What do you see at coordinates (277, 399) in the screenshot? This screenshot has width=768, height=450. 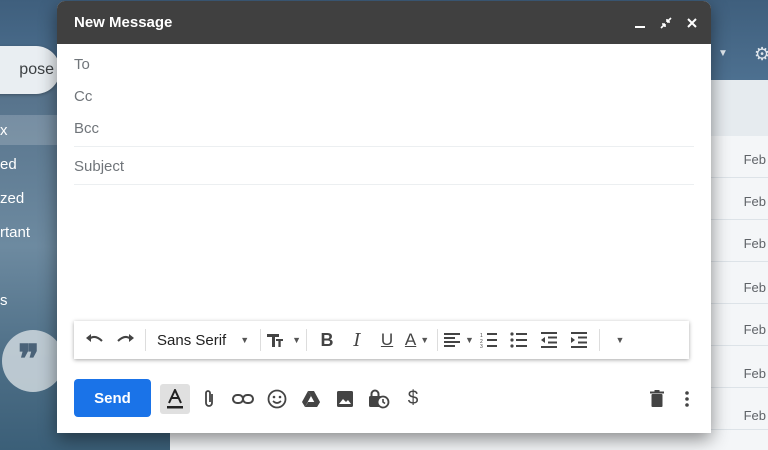 I see `emoji-icon` at bounding box center [277, 399].